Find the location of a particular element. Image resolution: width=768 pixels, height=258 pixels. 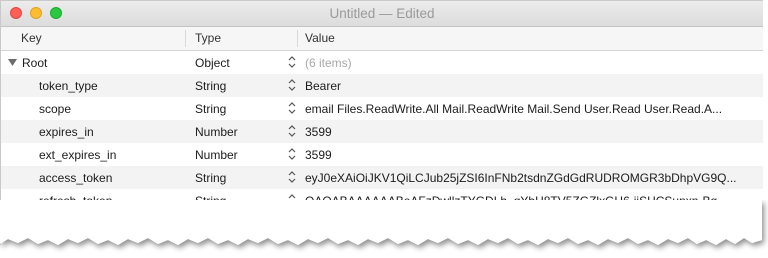

root-type: Object is located at coordinates (212, 63).